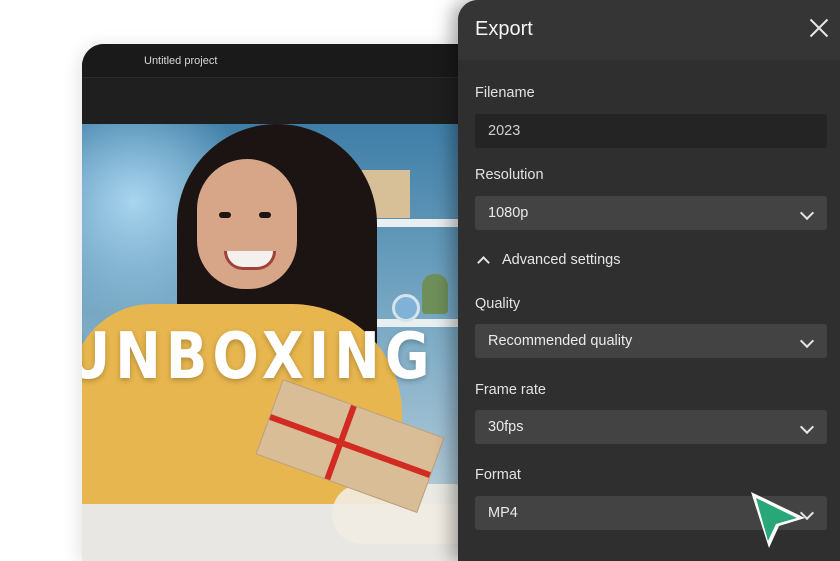 The image size is (840, 561). Describe the element at coordinates (503, 513) in the screenshot. I see `format-value: MP4` at that location.